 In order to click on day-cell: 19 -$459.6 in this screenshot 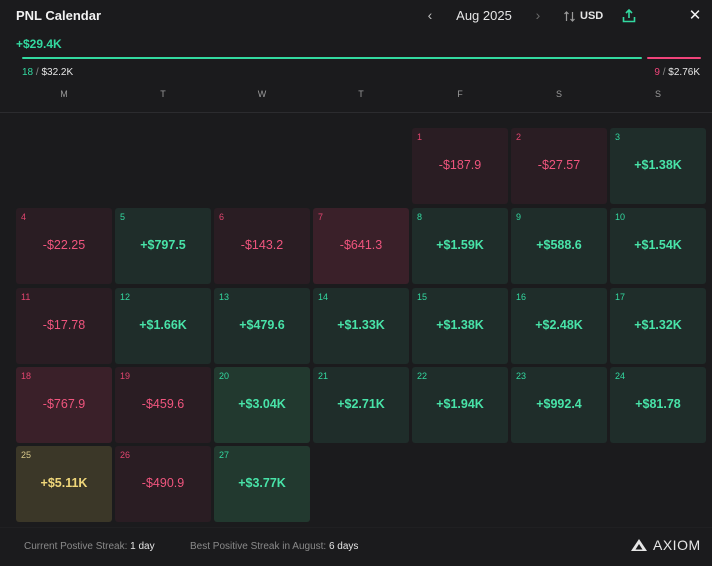, I will do `click(163, 405)`.